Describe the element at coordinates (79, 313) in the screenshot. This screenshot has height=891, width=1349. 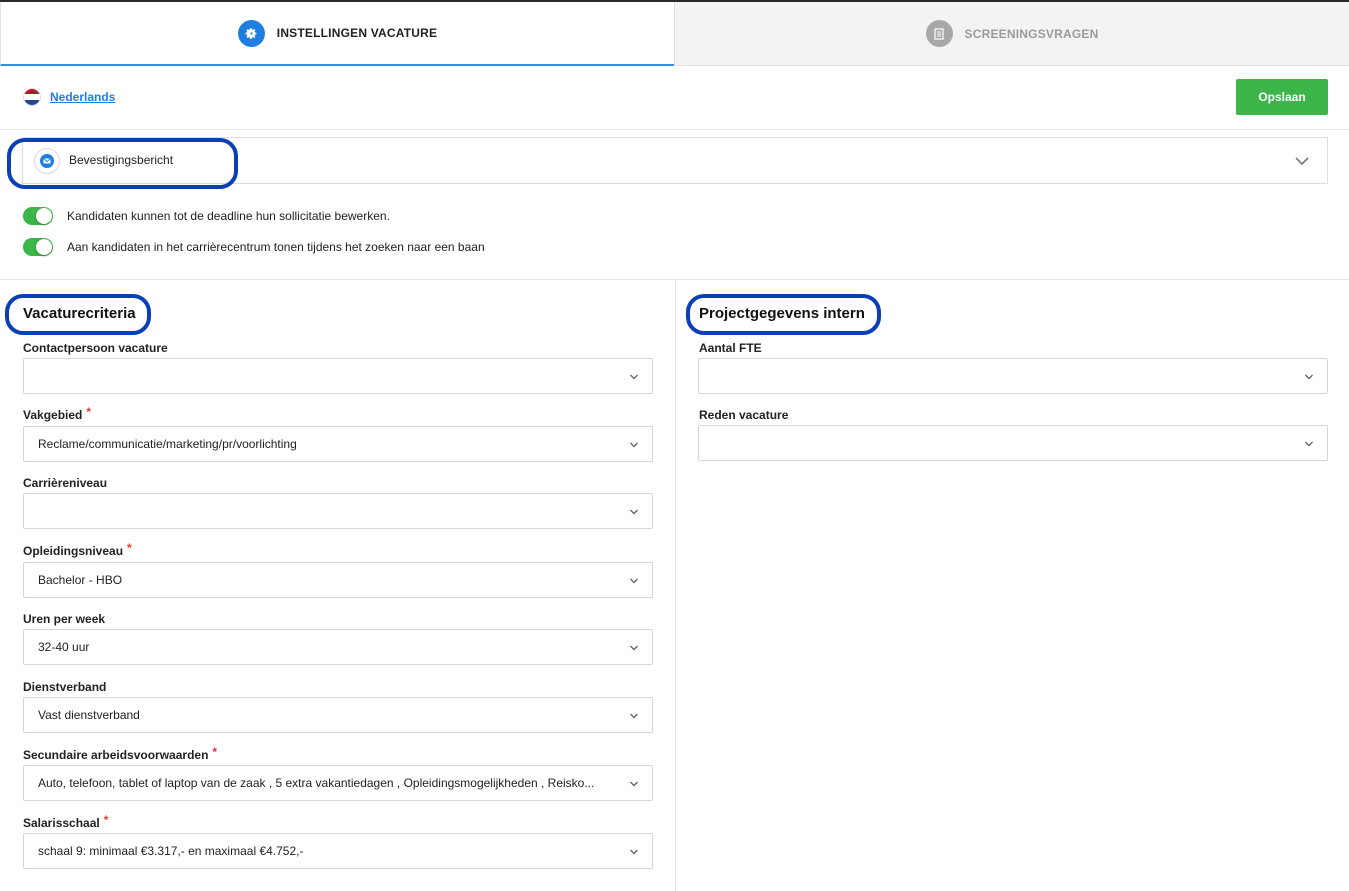
I see `section-title-vacaturecriteria: Vacaturecriteria` at that location.